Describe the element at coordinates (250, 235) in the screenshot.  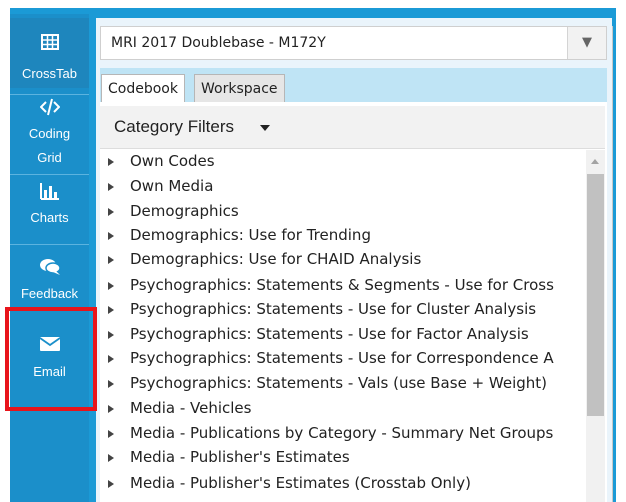
I see `tree-item-label: Demographics: Use for Trending` at that location.